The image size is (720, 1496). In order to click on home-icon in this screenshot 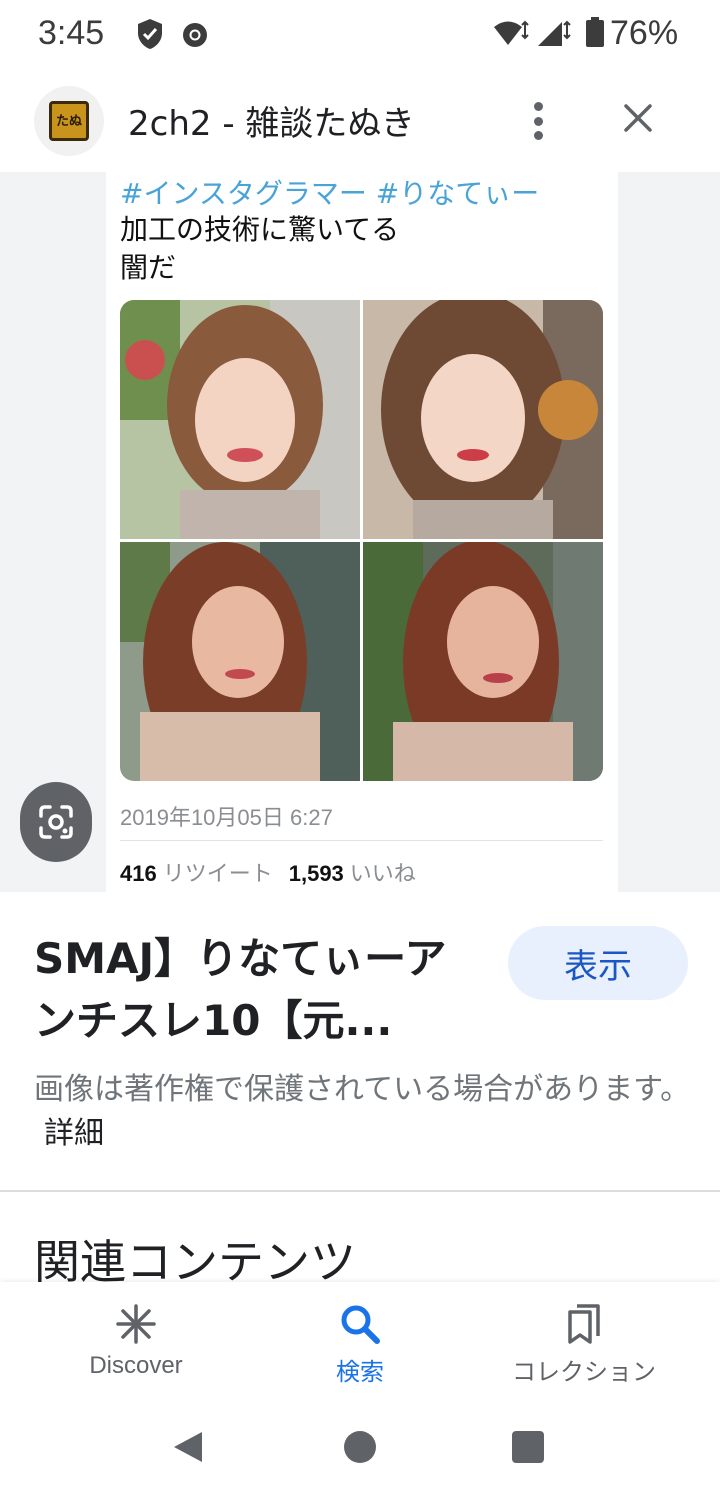, I will do `click(360, 1447)`.